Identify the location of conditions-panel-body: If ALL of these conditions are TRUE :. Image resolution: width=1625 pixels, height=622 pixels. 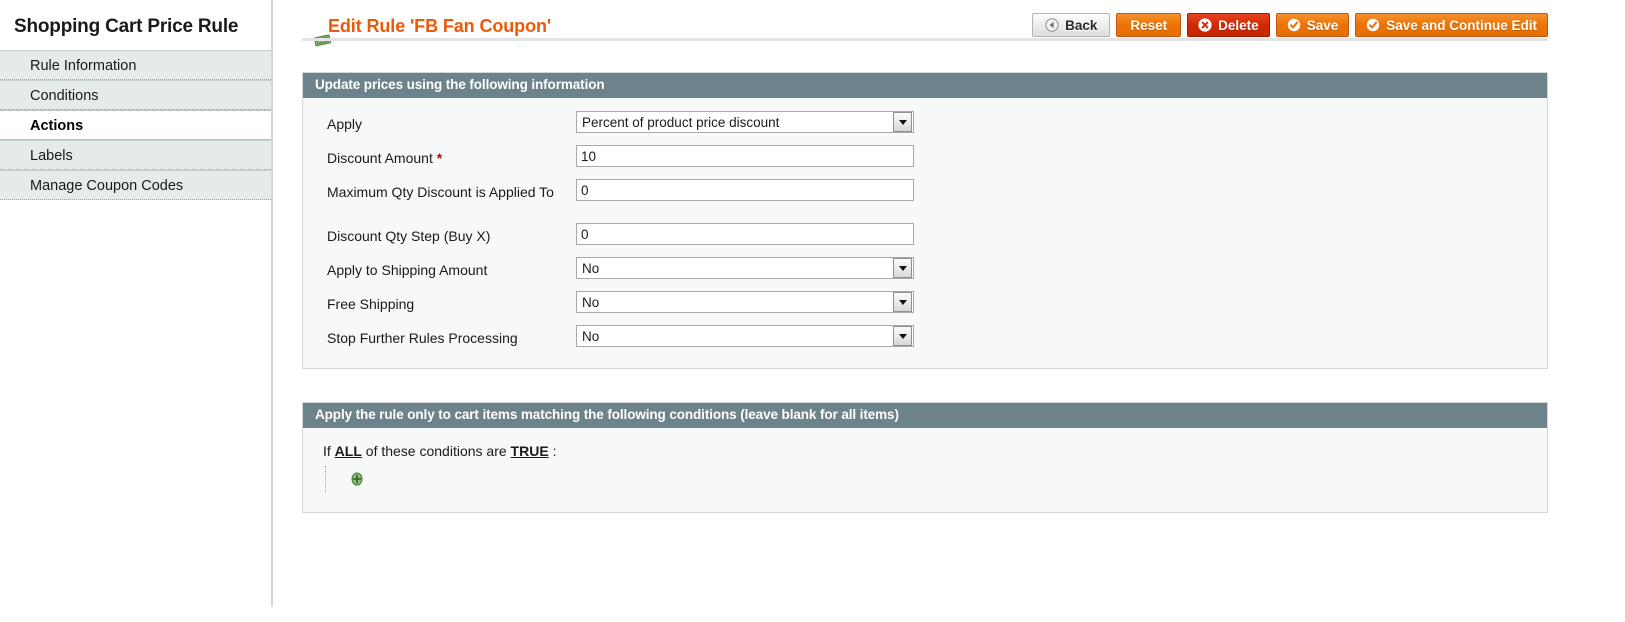
(925, 470).